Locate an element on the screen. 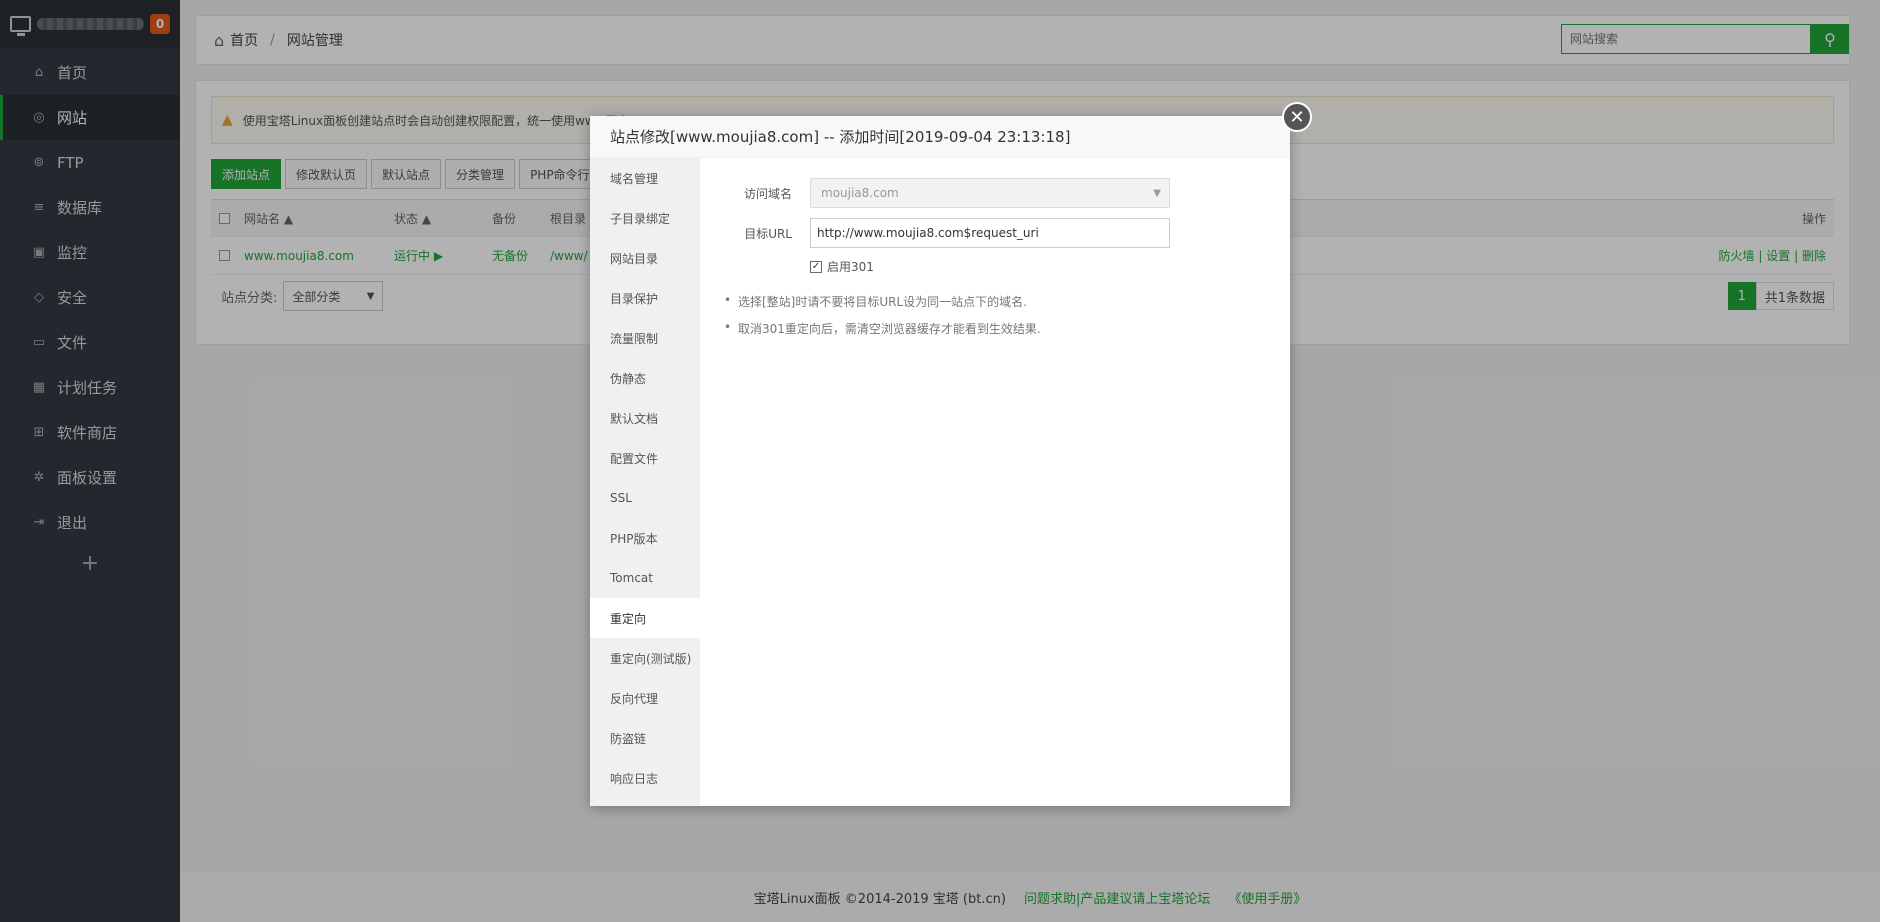  modal-tab: 伪静态 is located at coordinates (645, 378).